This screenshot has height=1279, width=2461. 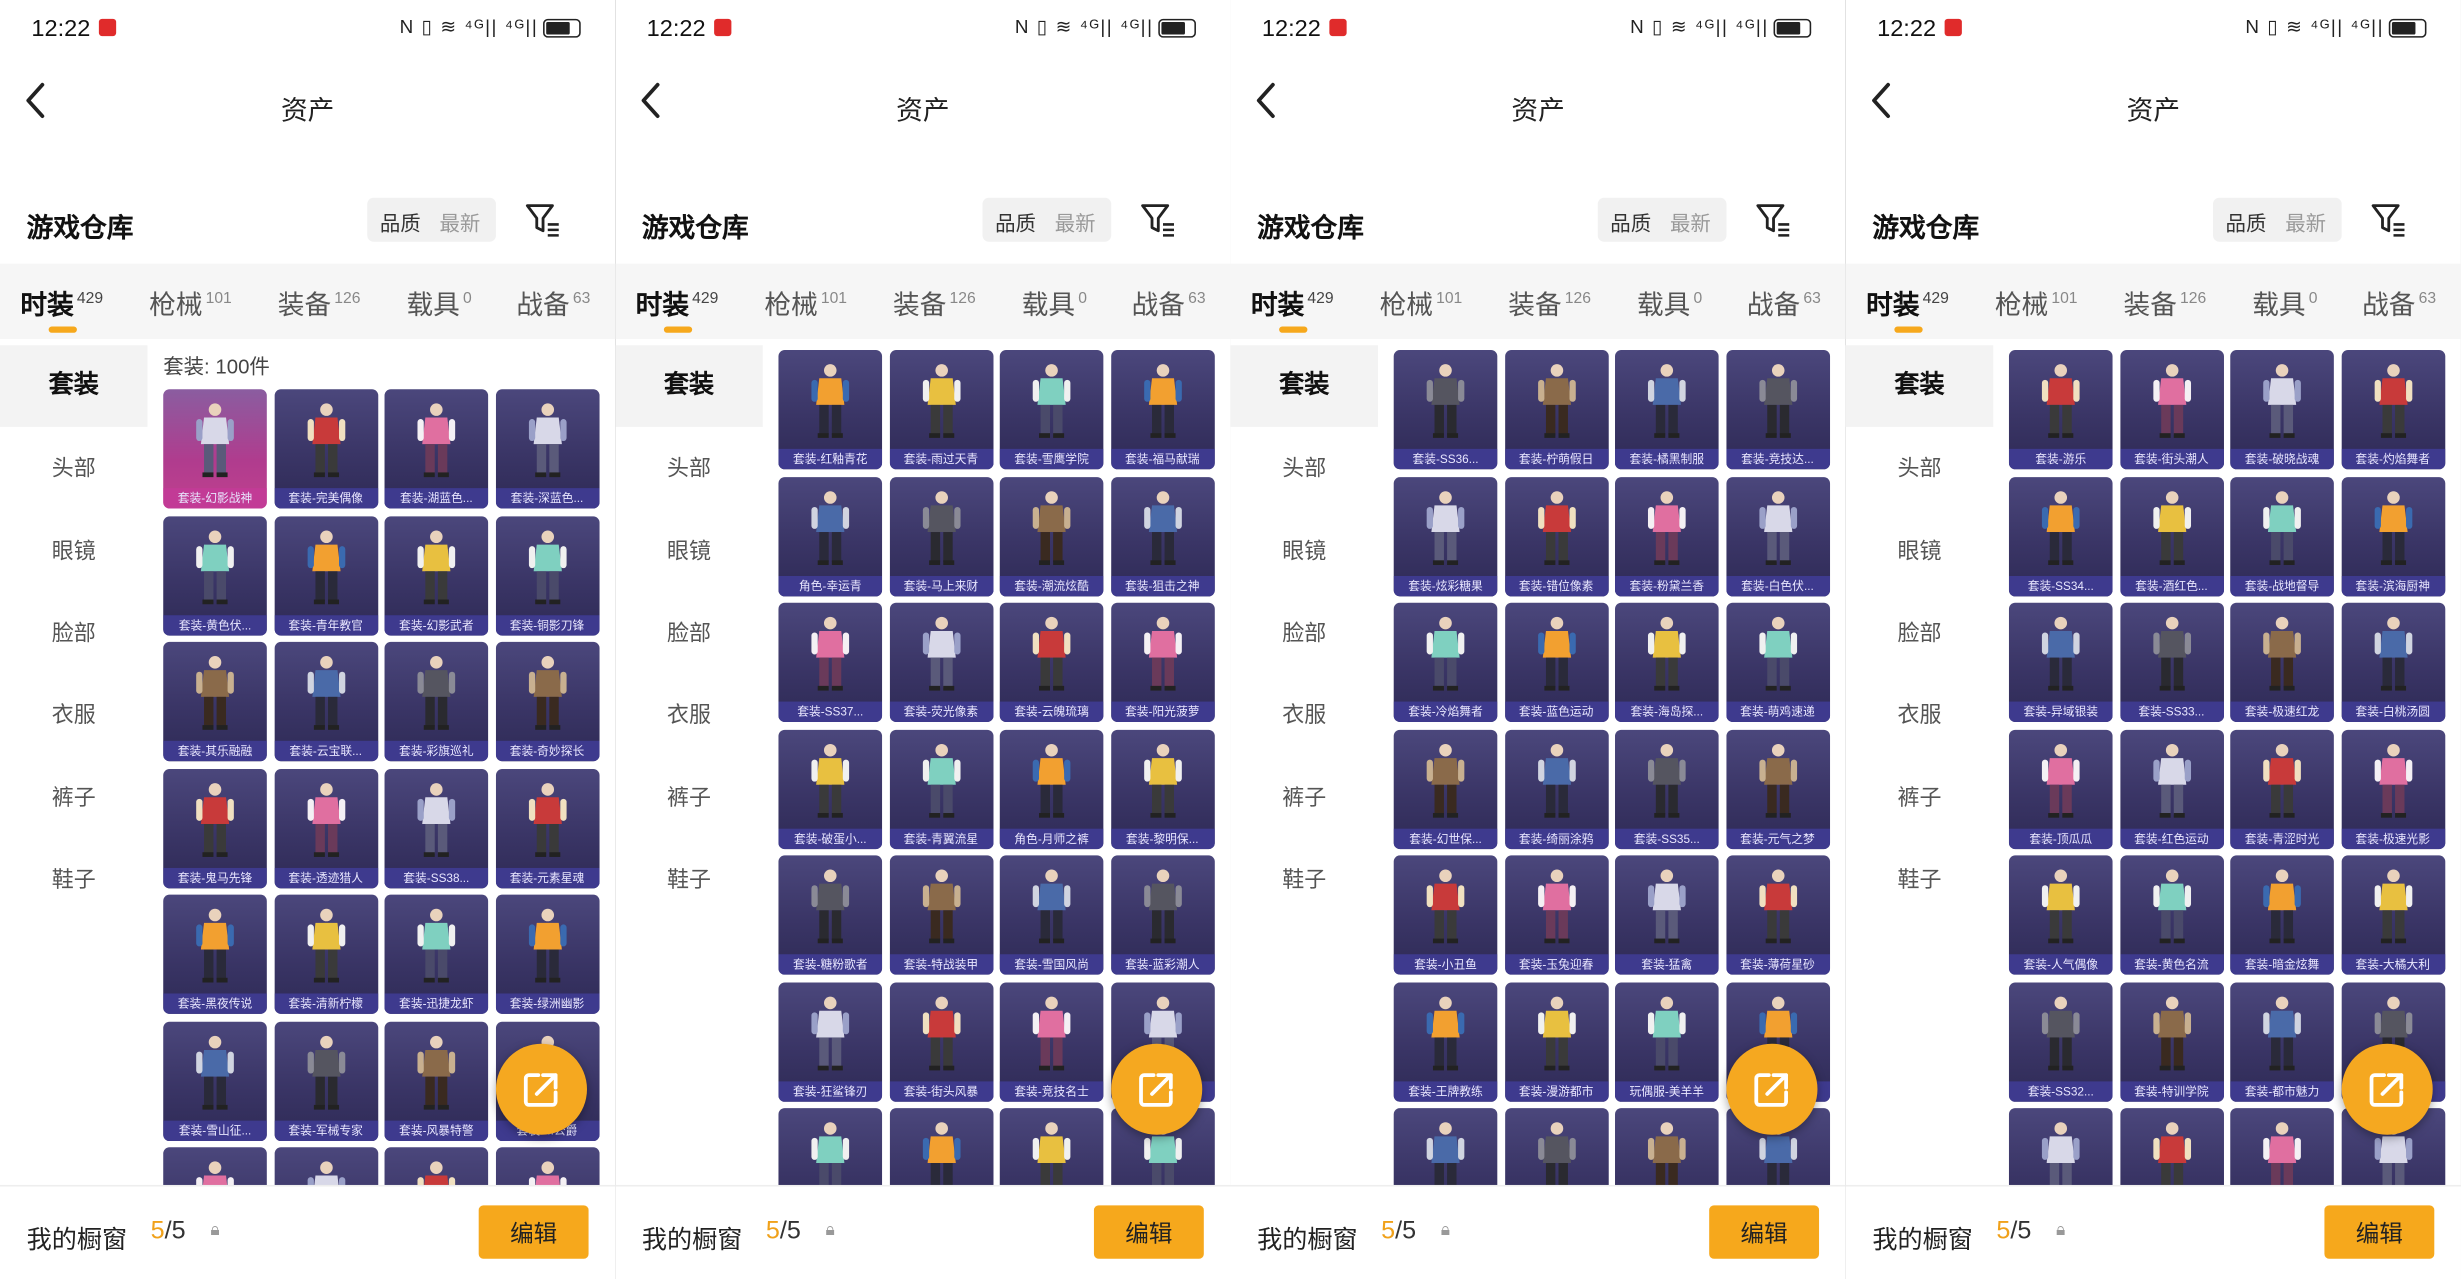 I want to click on outfit-card: 套装-迅捷龙虾, so click(x=436, y=954).